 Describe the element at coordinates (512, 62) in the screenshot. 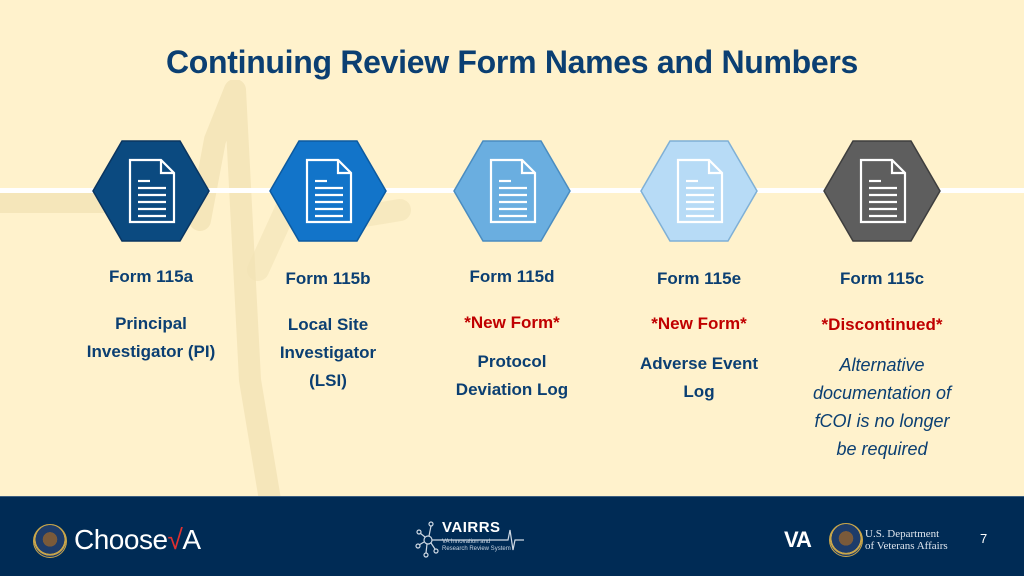

I see `page-title: Continuing Review Form Names and Numbers` at that location.